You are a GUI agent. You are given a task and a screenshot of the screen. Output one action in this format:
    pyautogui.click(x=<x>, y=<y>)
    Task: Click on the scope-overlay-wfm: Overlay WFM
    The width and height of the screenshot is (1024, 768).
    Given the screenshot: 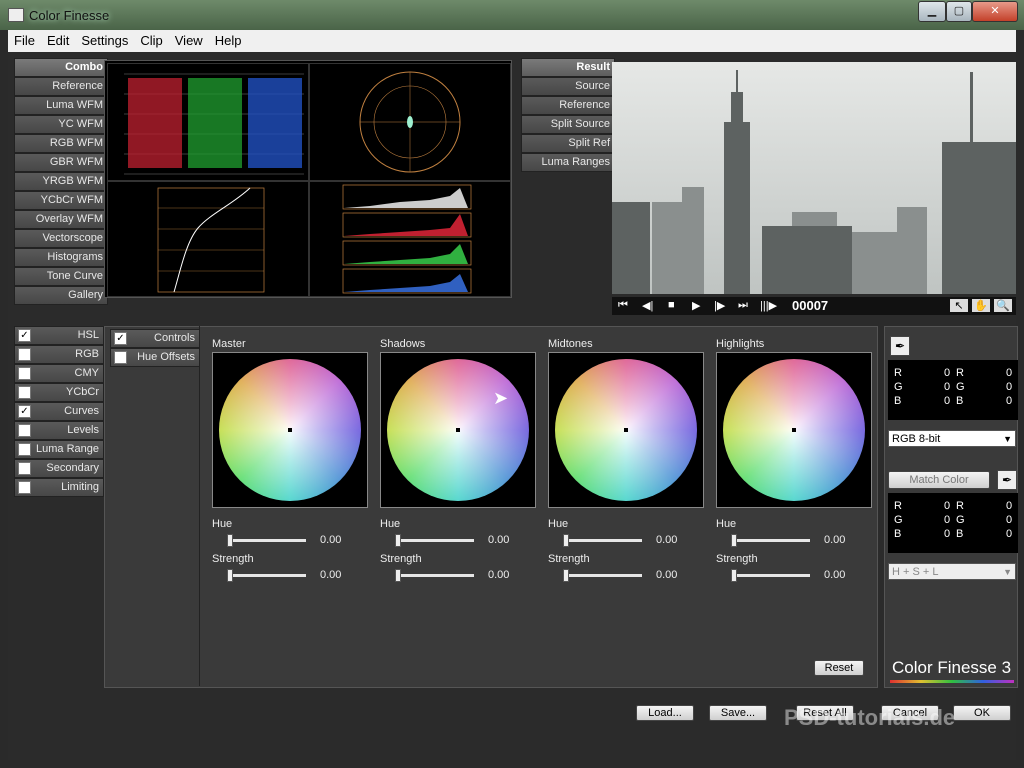 What is the action you would take?
    pyautogui.click(x=61, y=219)
    